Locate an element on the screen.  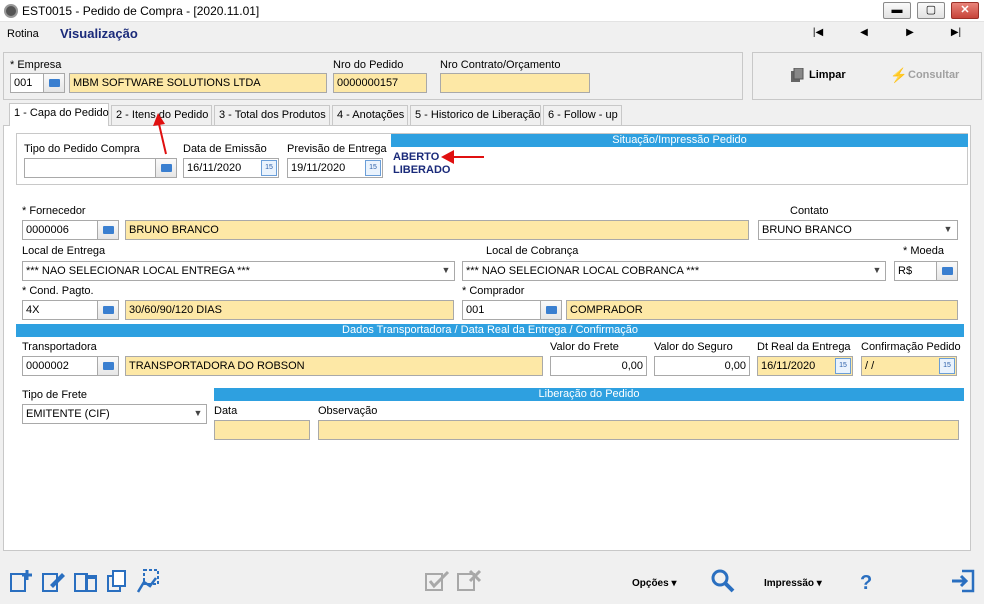
confirm-disabled-icon is located at coordinates (437, 581).